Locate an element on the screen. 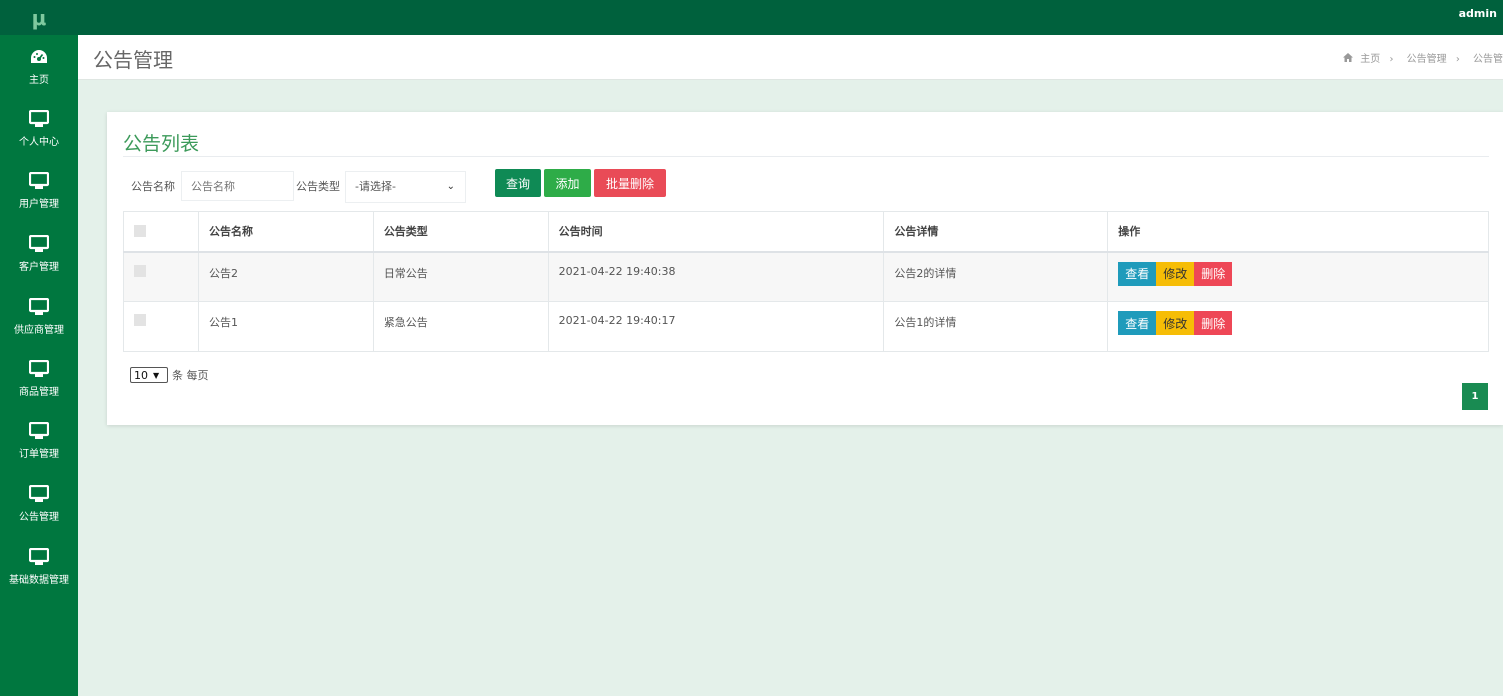  sidebar-item-users: 用户管理 is located at coordinates (39, 190).